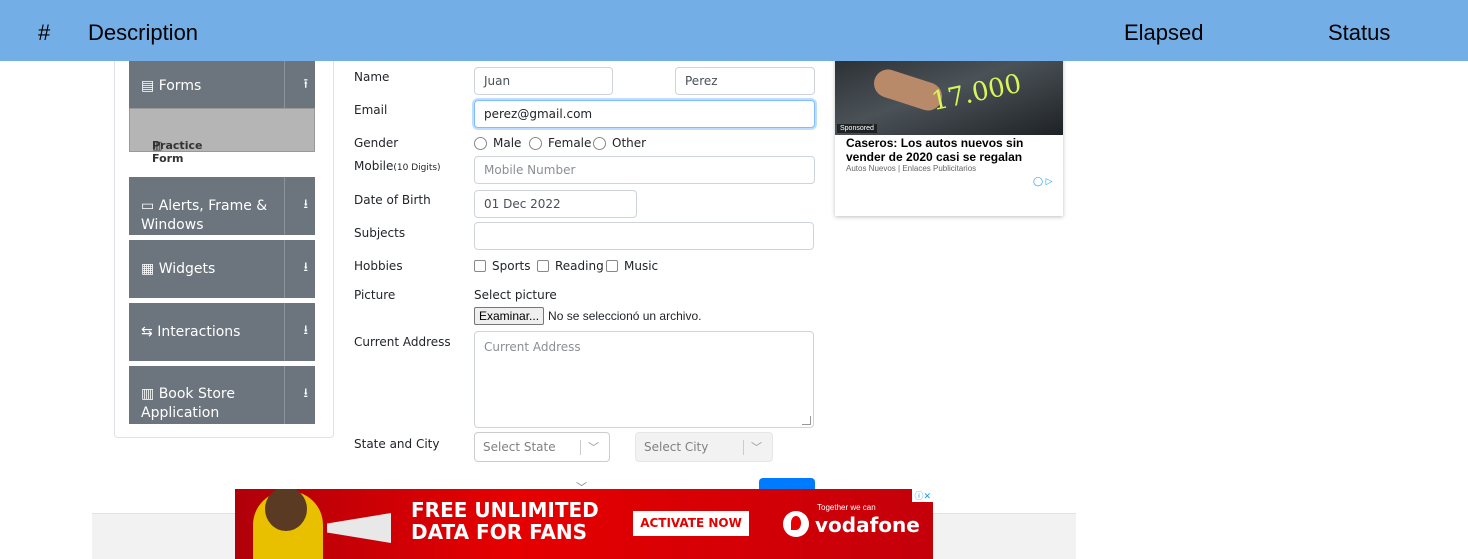  Describe the element at coordinates (286, 510) in the screenshot. I see `person-head-shape` at that location.